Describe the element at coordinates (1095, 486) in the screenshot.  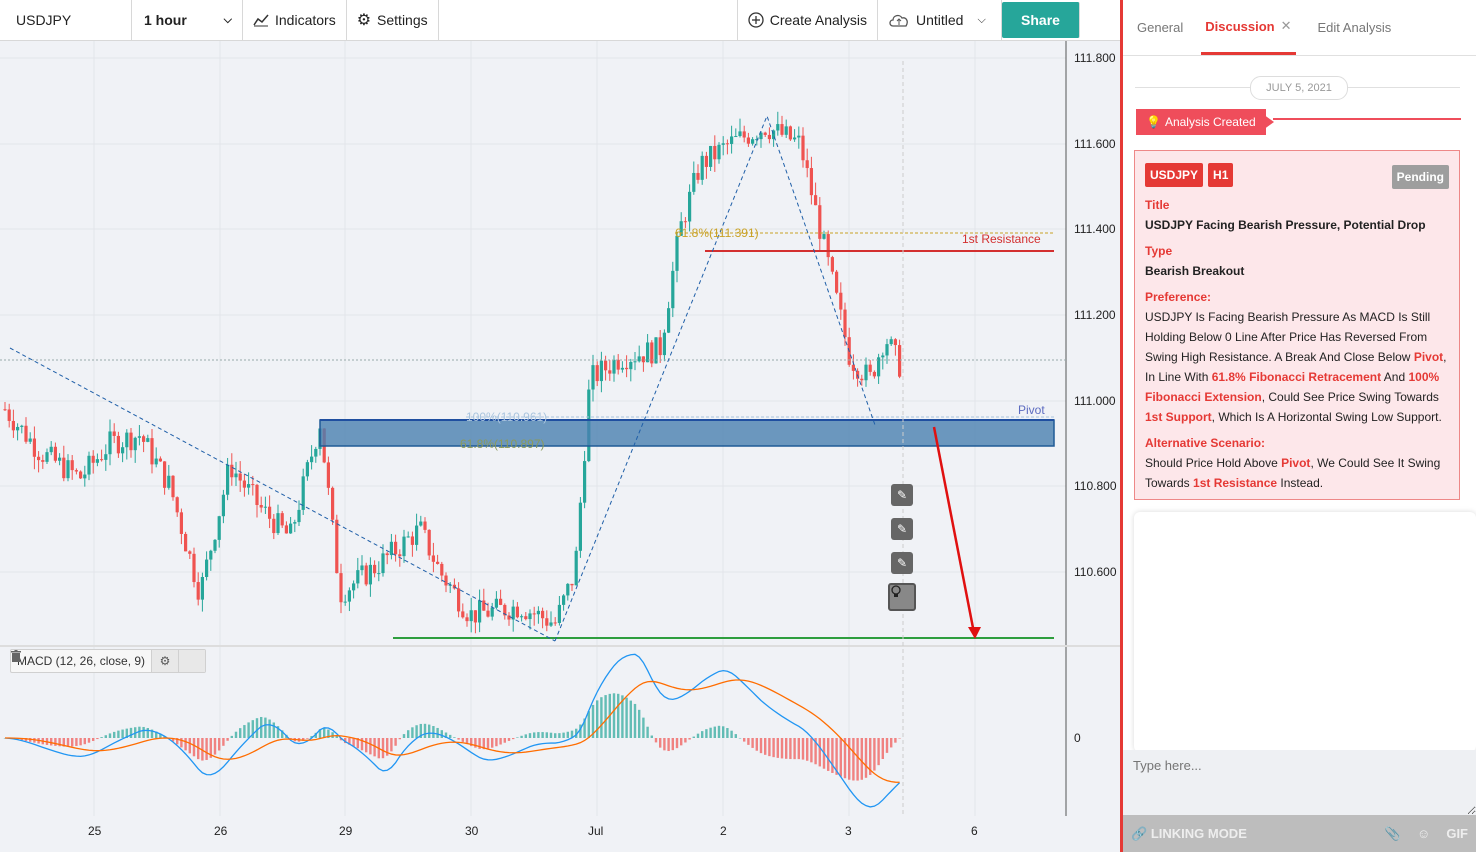
I see `price-tick: 110.800` at that location.